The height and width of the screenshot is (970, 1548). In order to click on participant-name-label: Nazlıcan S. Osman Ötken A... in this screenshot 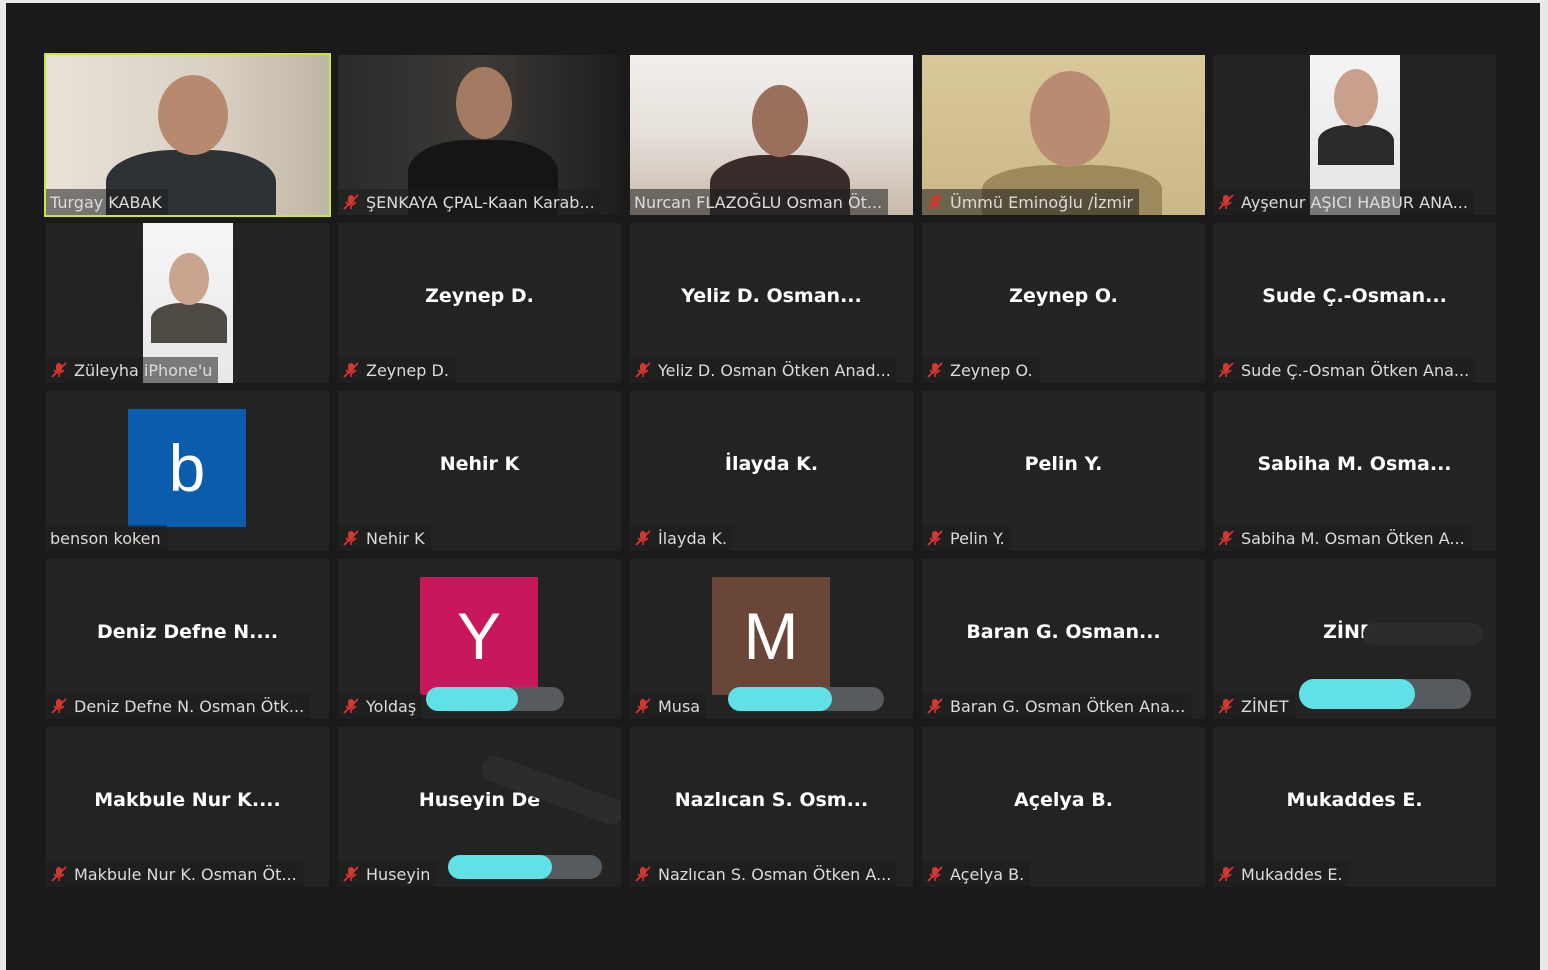, I will do `click(764, 874)`.